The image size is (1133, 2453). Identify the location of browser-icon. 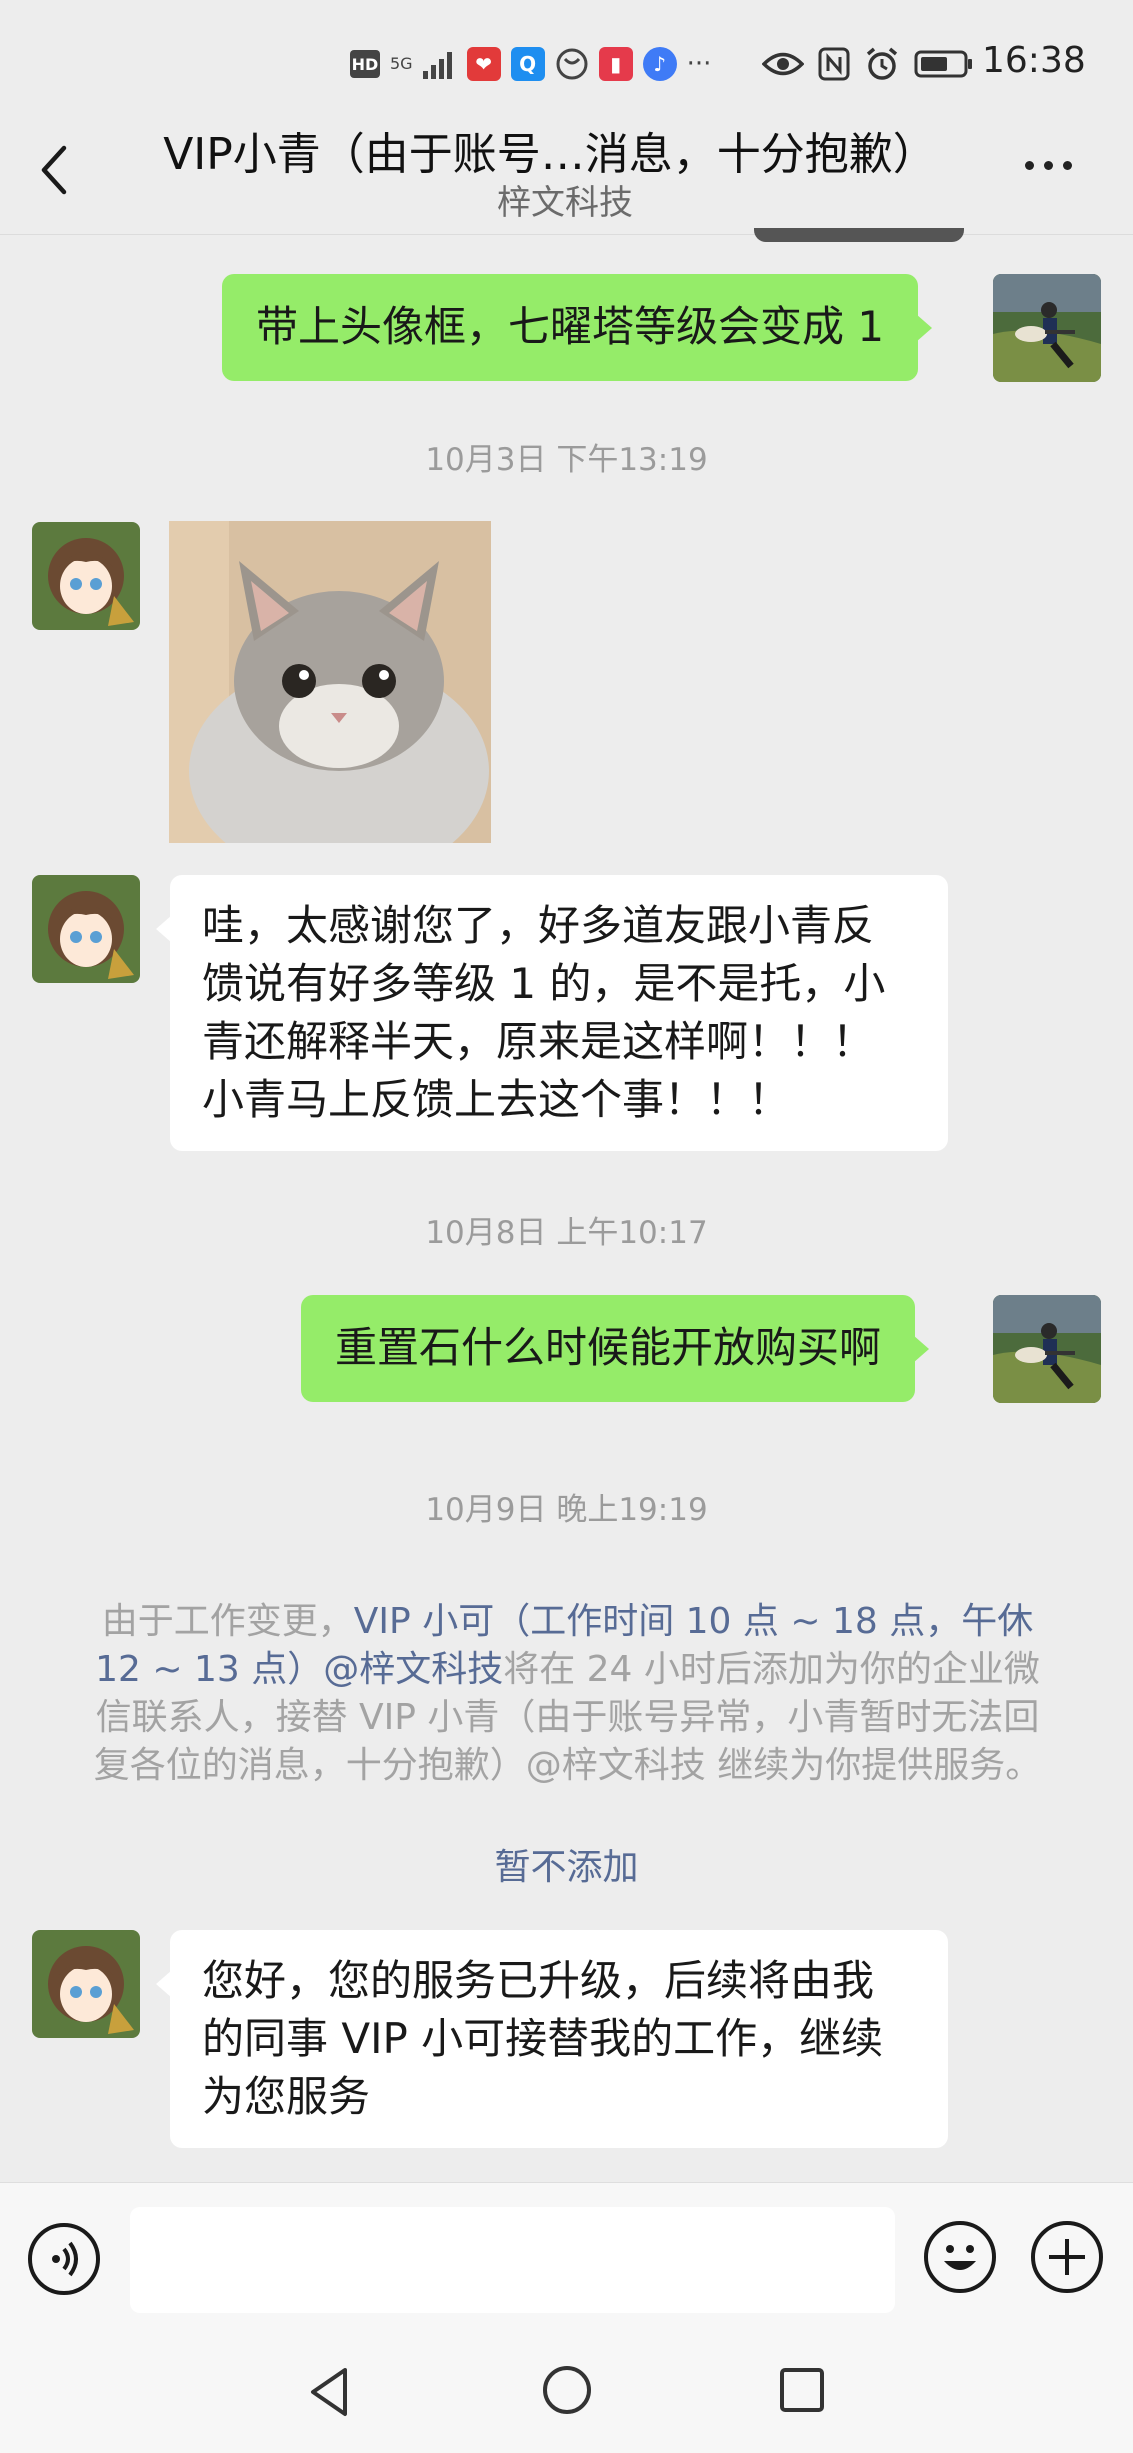
(572, 64).